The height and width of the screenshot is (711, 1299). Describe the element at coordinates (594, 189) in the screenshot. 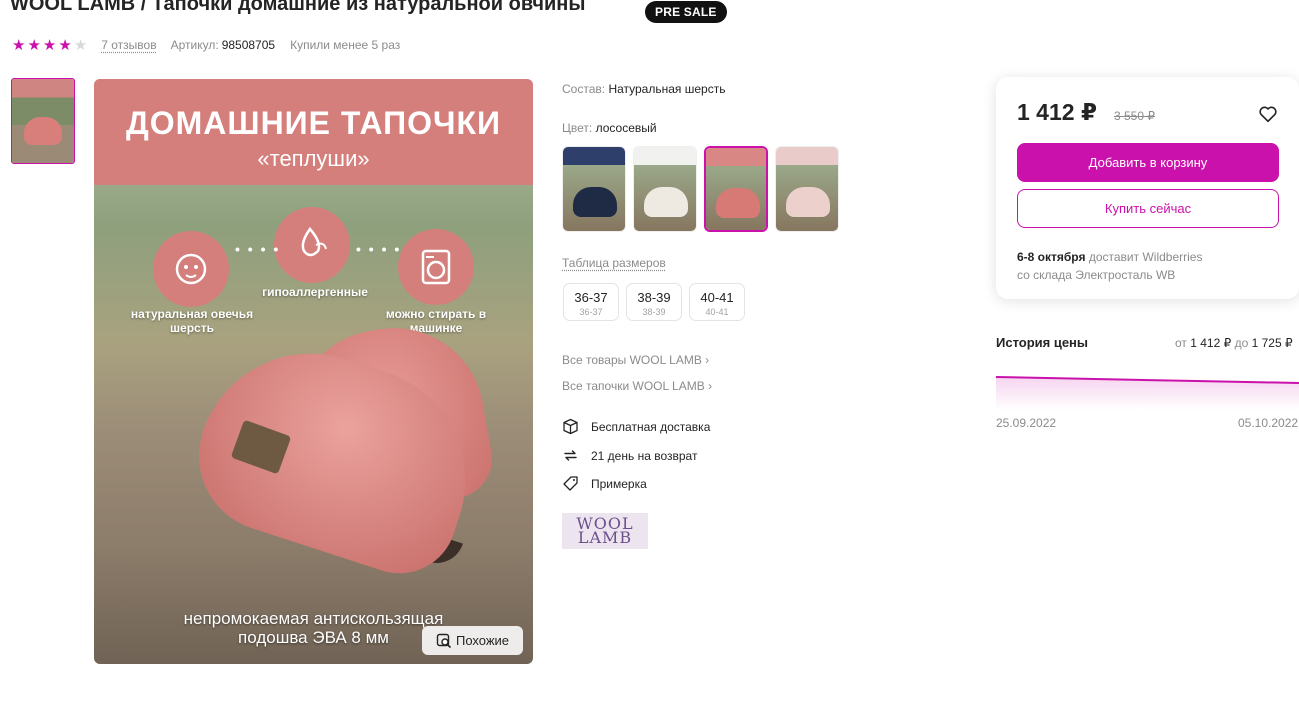

I see `color-option-navy` at that location.